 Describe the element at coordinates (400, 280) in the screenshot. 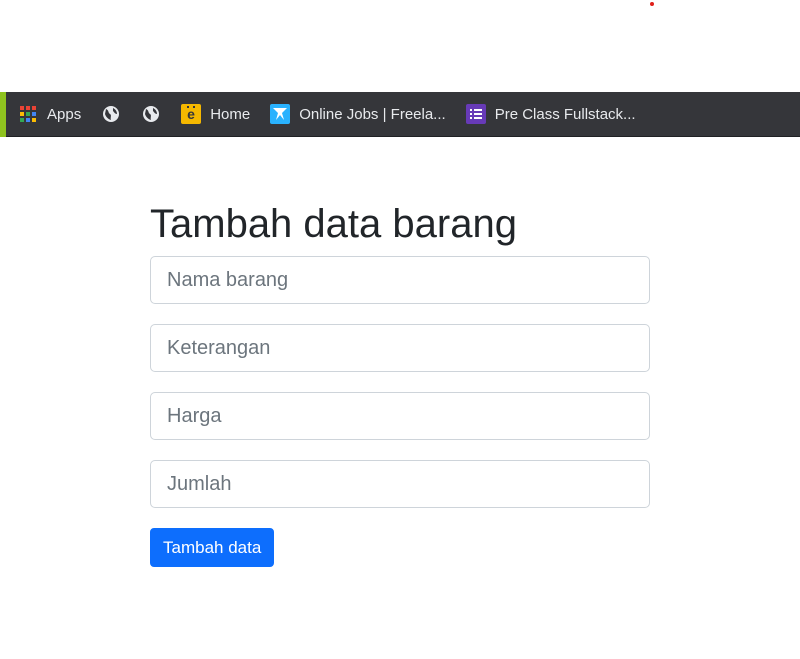

I see `item-name-input` at that location.